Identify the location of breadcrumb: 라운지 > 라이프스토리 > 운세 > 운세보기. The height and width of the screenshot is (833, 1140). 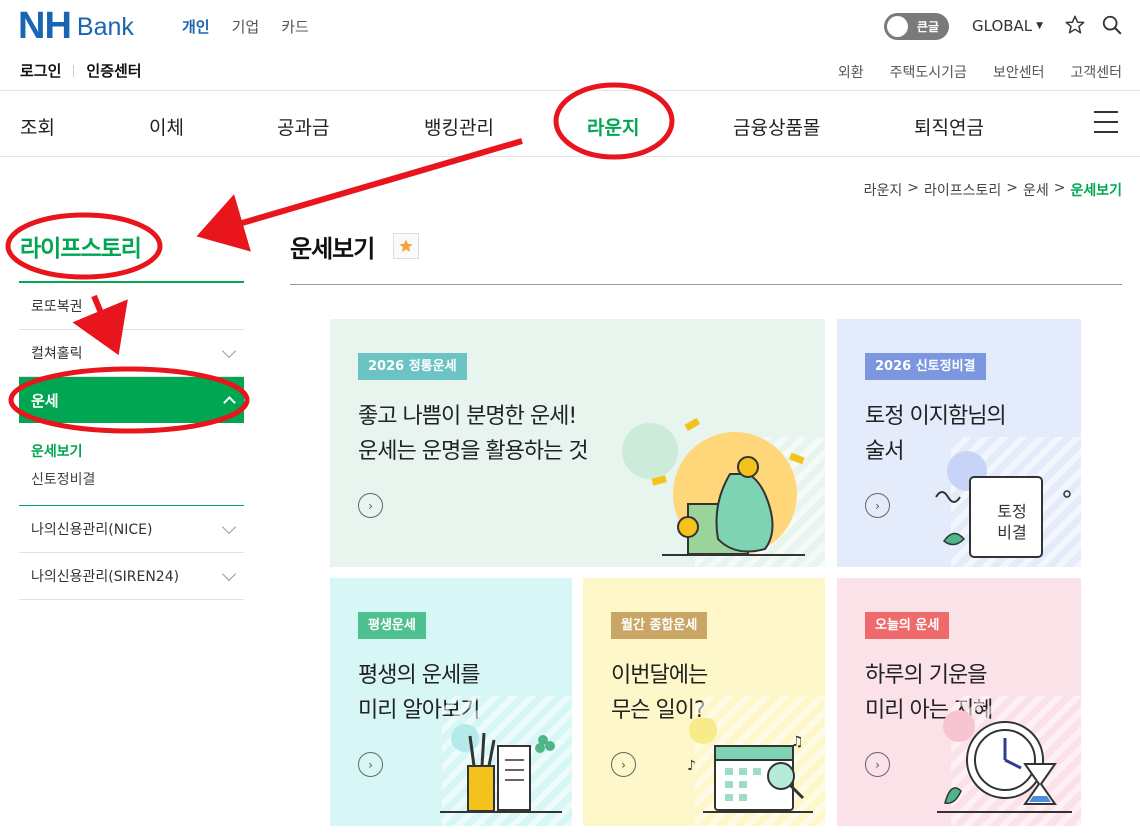
(993, 190).